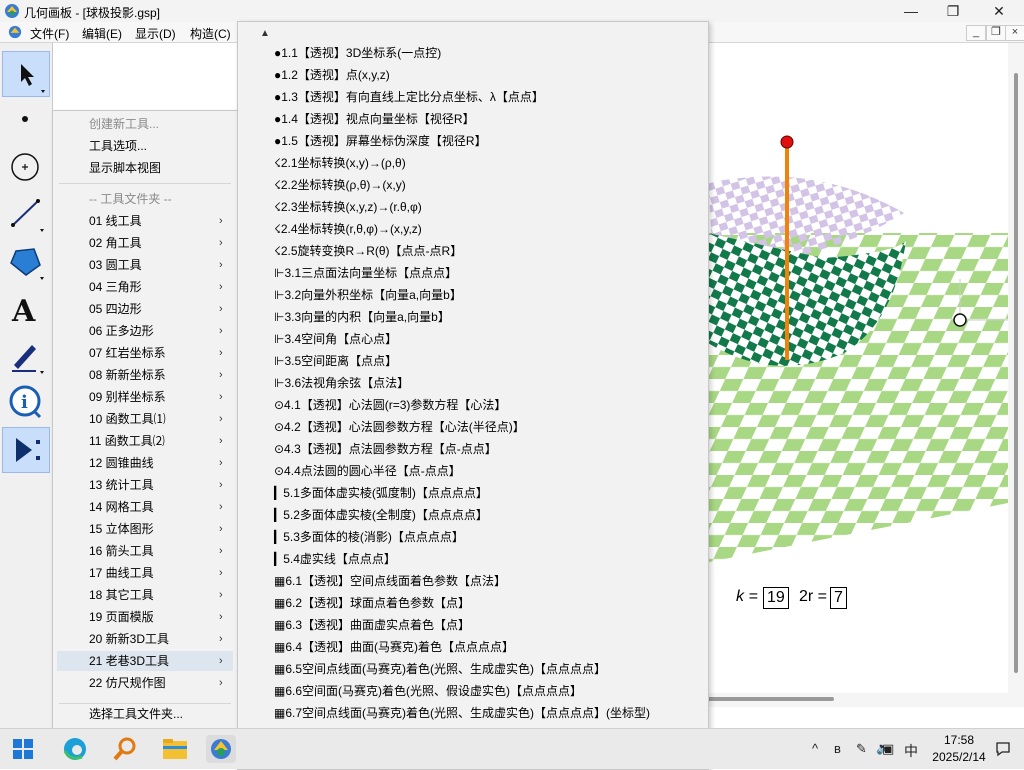  Describe the element at coordinates (127, 683) in the screenshot. I see `tool-folder-item: 22 仿尺规作图` at that location.